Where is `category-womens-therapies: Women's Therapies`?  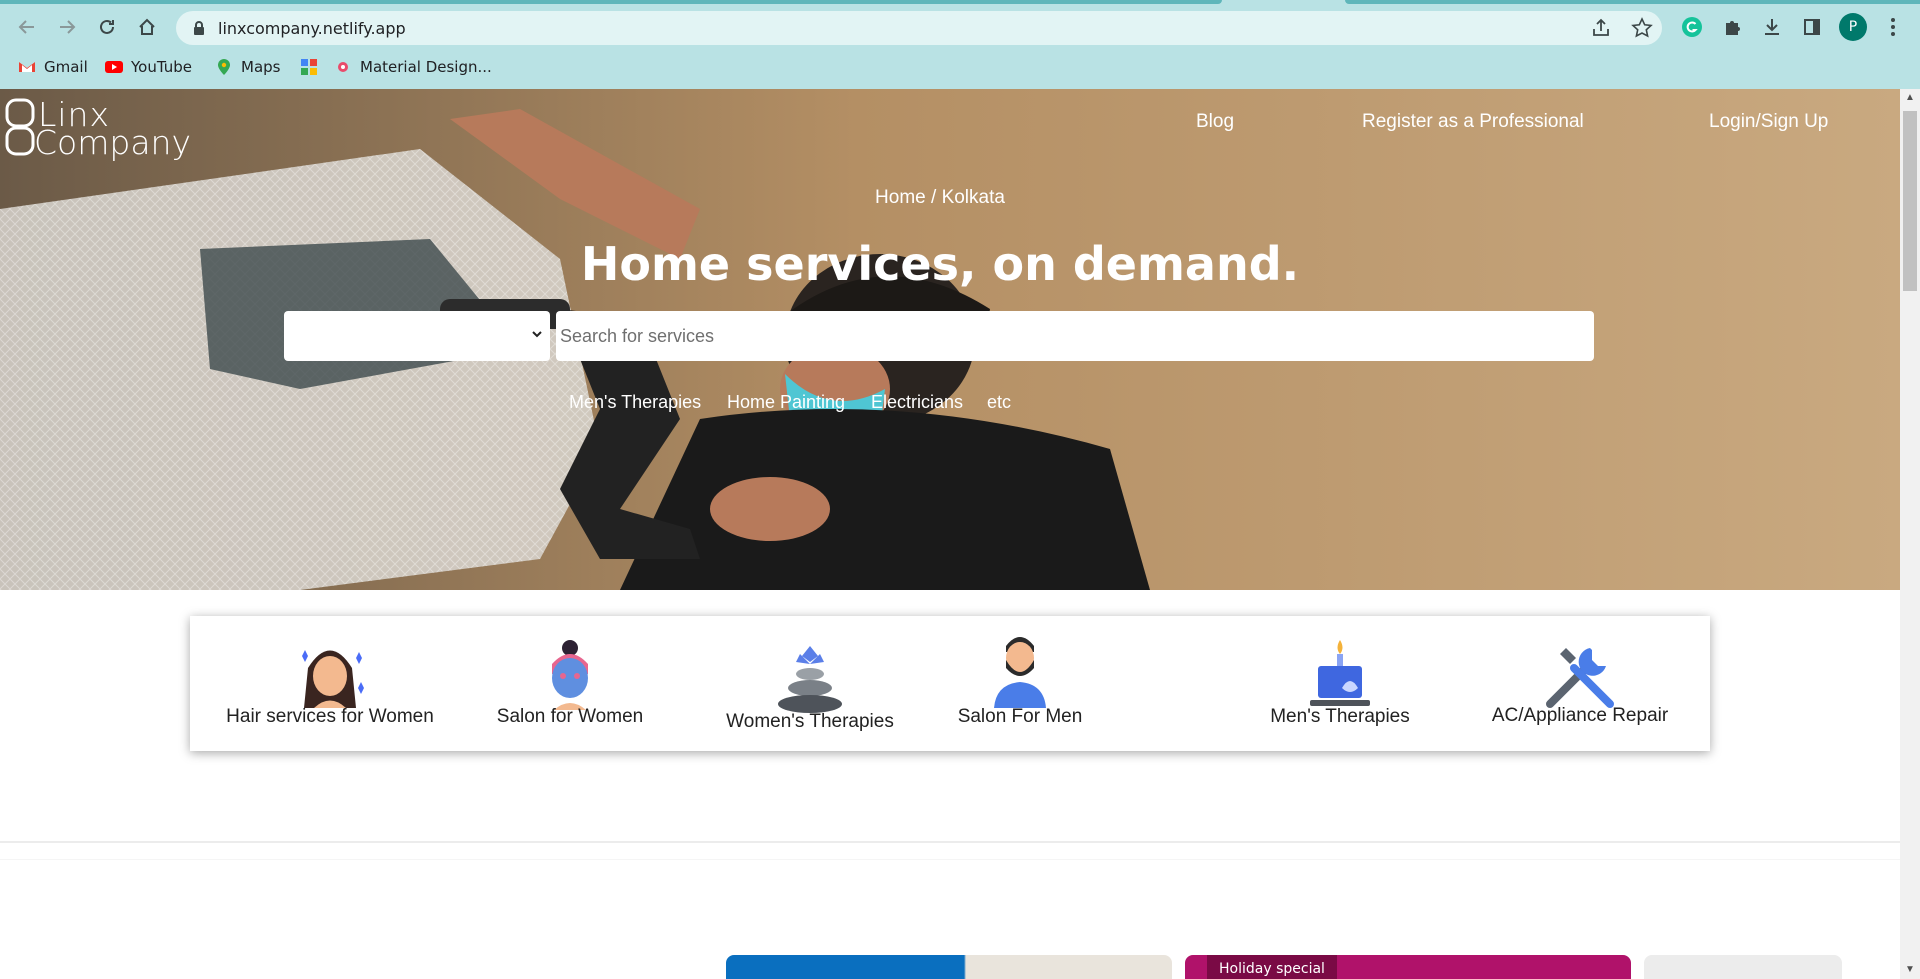 category-womens-therapies: Women's Therapies is located at coordinates (810, 683).